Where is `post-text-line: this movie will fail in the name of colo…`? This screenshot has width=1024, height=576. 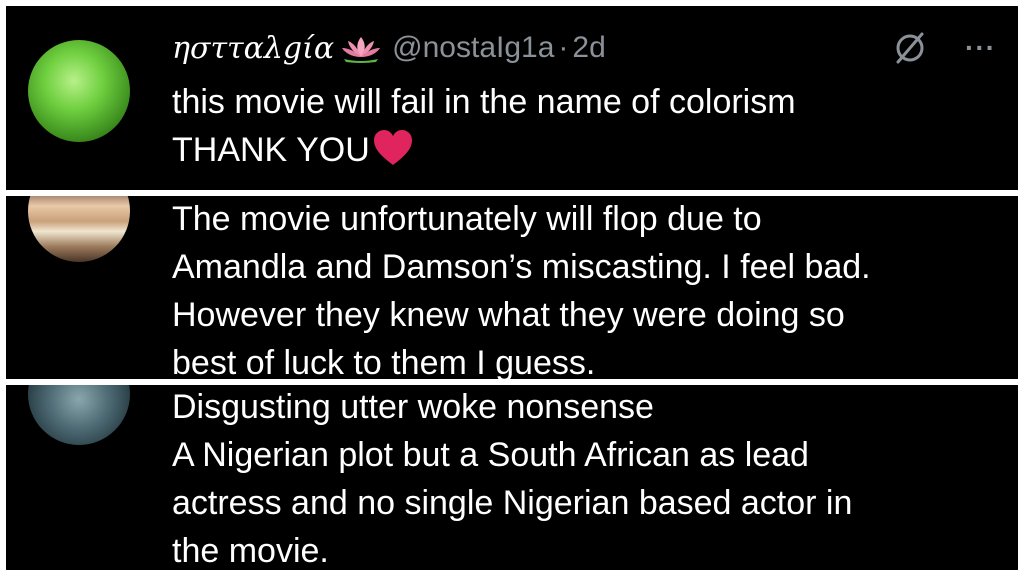
post-text-line: this movie will fail in the name of colo… is located at coordinates (484, 102).